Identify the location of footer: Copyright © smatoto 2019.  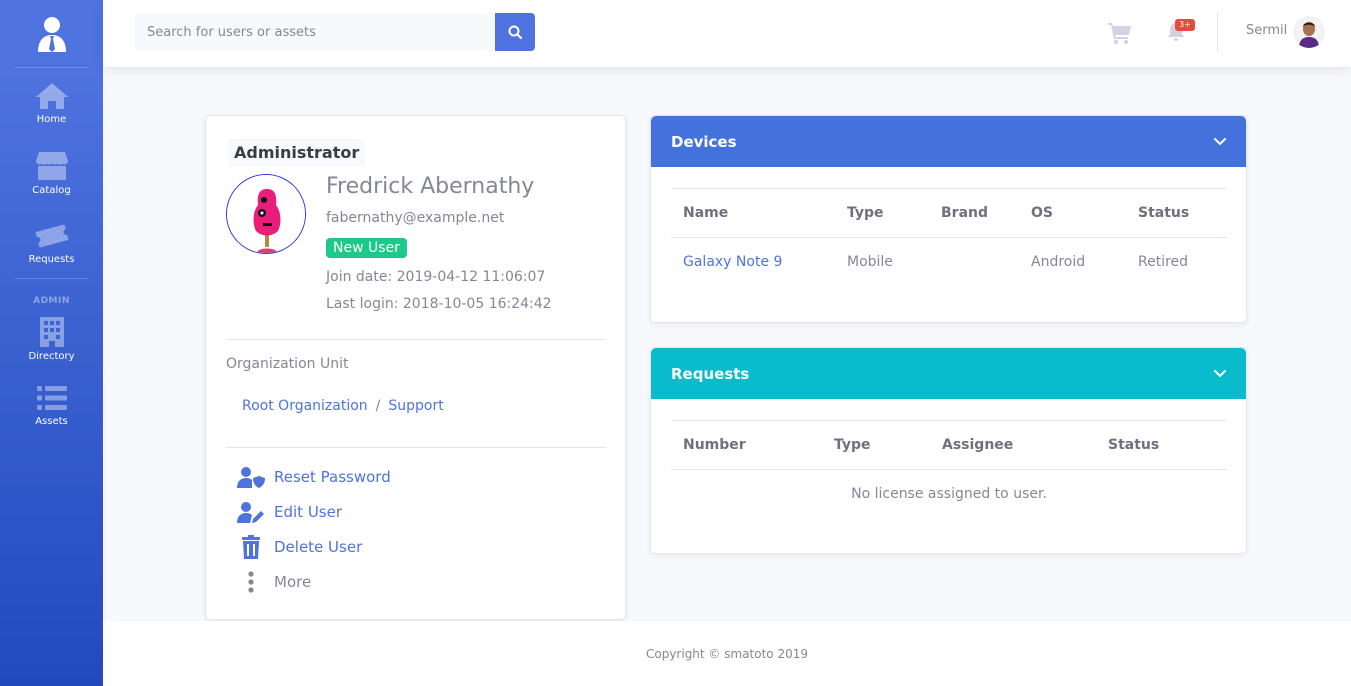
(727, 653).